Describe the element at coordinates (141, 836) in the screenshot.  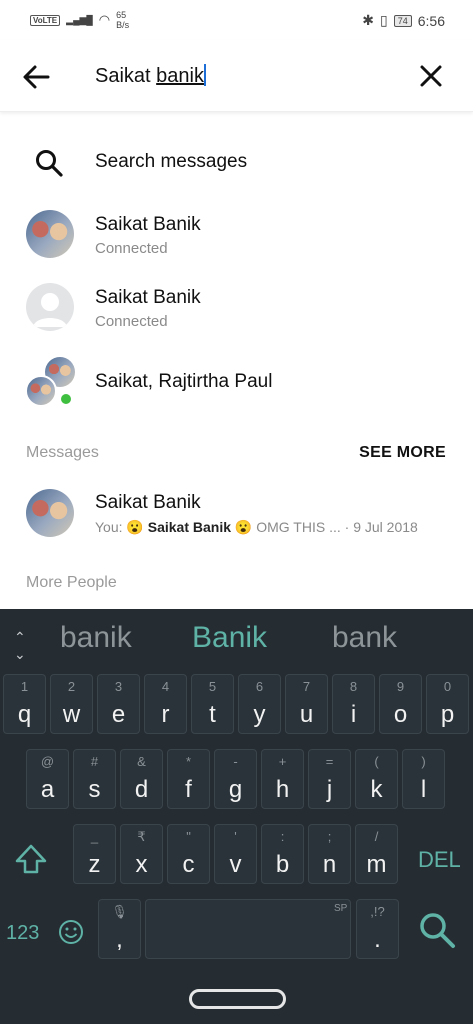
I see `key-hint: ₹` at that location.